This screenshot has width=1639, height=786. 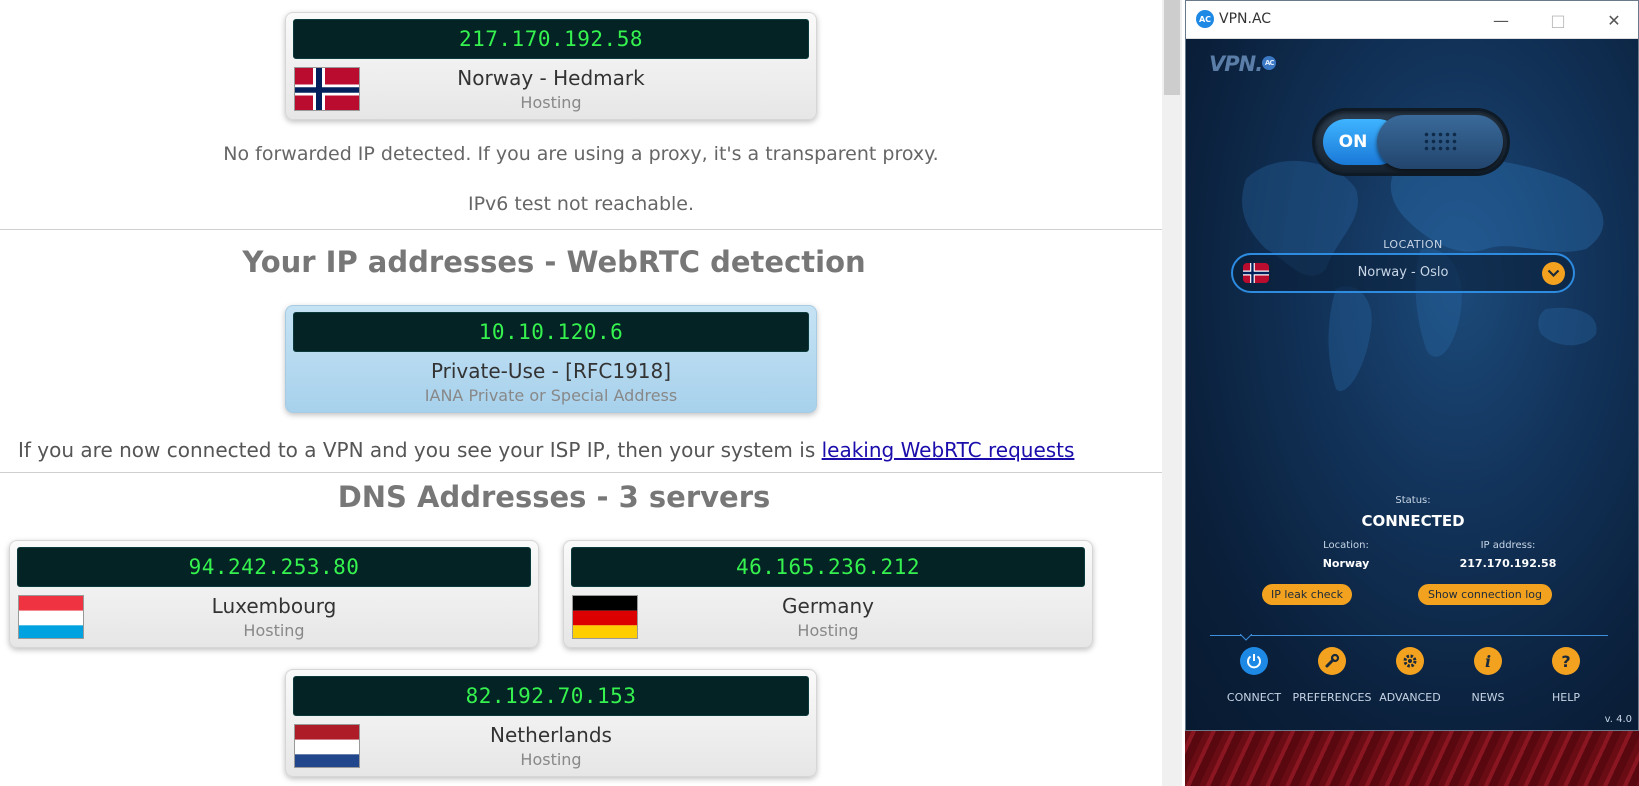 I want to click on show-connection-log-button: Show connection log, so click(x=1485, y=594).